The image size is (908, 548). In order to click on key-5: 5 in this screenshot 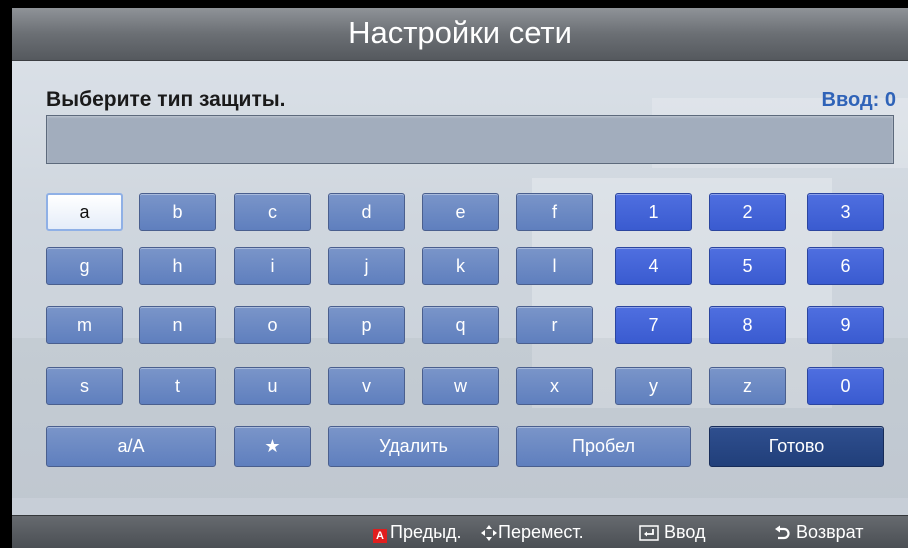, I will do `click(747, 266)`.